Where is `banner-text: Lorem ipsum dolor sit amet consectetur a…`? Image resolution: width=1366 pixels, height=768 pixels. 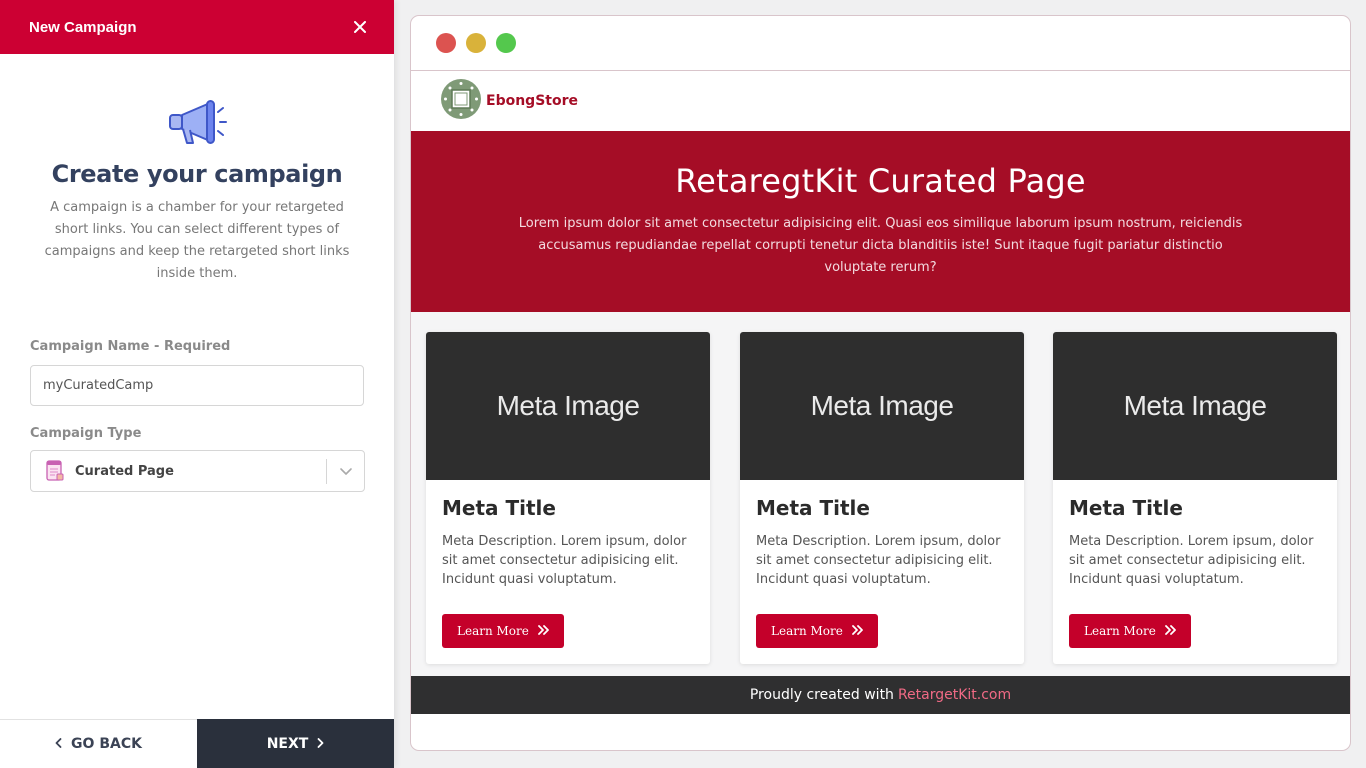 banner-text: Lorem ipsum dolor sit amet consectetur a… is located at coordinates (880, 245).